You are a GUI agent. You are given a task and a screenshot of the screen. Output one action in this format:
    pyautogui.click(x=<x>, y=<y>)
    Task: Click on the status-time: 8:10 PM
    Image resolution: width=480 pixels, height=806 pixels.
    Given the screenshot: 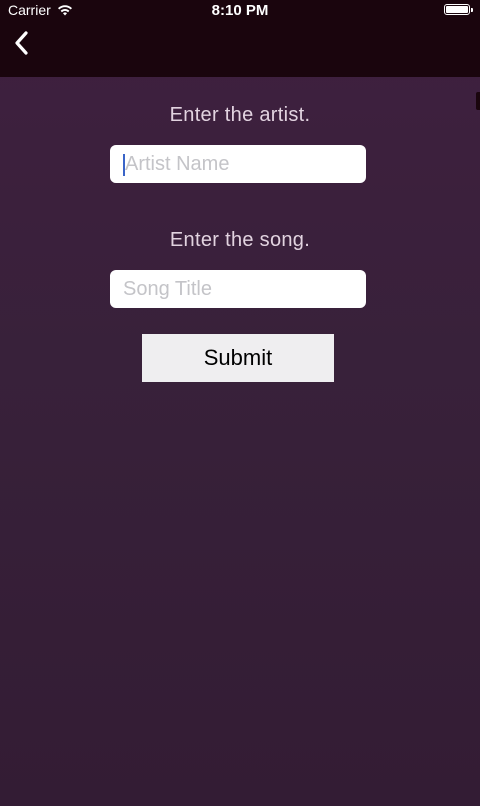 What is the action you would take?
    pyautogui.click(x=240, y=10)
    